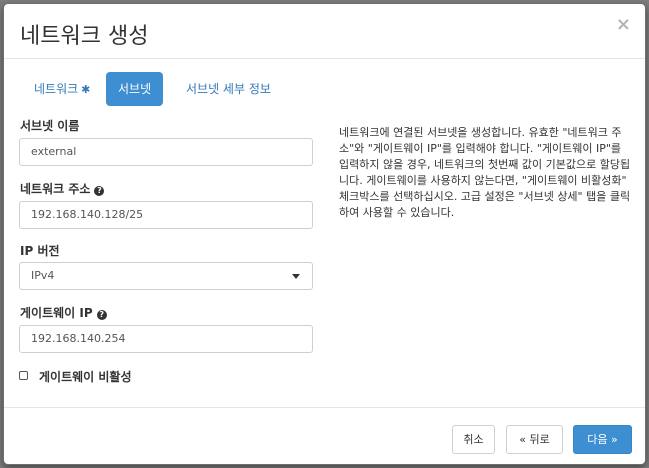 This screenshot has width=649, height=468. What do you see at coordinates (534, 439) in the screenshot?
I see `back-button: « 뒤로` at bounding box center [534, 439].